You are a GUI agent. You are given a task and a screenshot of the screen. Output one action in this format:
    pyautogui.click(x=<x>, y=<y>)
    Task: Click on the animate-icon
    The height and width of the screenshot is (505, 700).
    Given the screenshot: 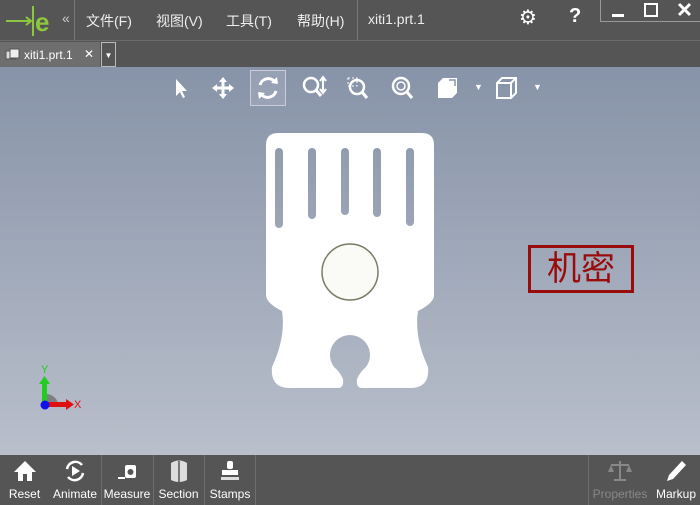 What is the action you would take?
    pyautogui.click(x=75, y=471)
    